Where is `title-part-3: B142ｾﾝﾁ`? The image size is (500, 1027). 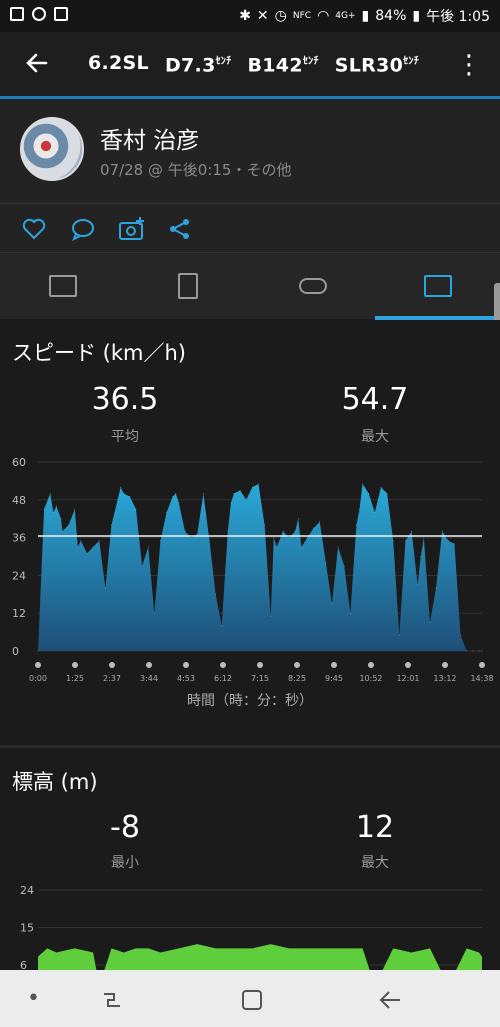
title-part-3: B142ｾﾝﾁ is located at coordinates (283, 65).